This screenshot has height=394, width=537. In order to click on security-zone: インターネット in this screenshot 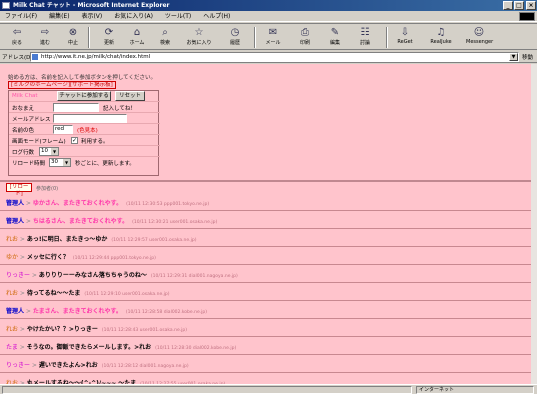, I will do `click(475, 390)`.